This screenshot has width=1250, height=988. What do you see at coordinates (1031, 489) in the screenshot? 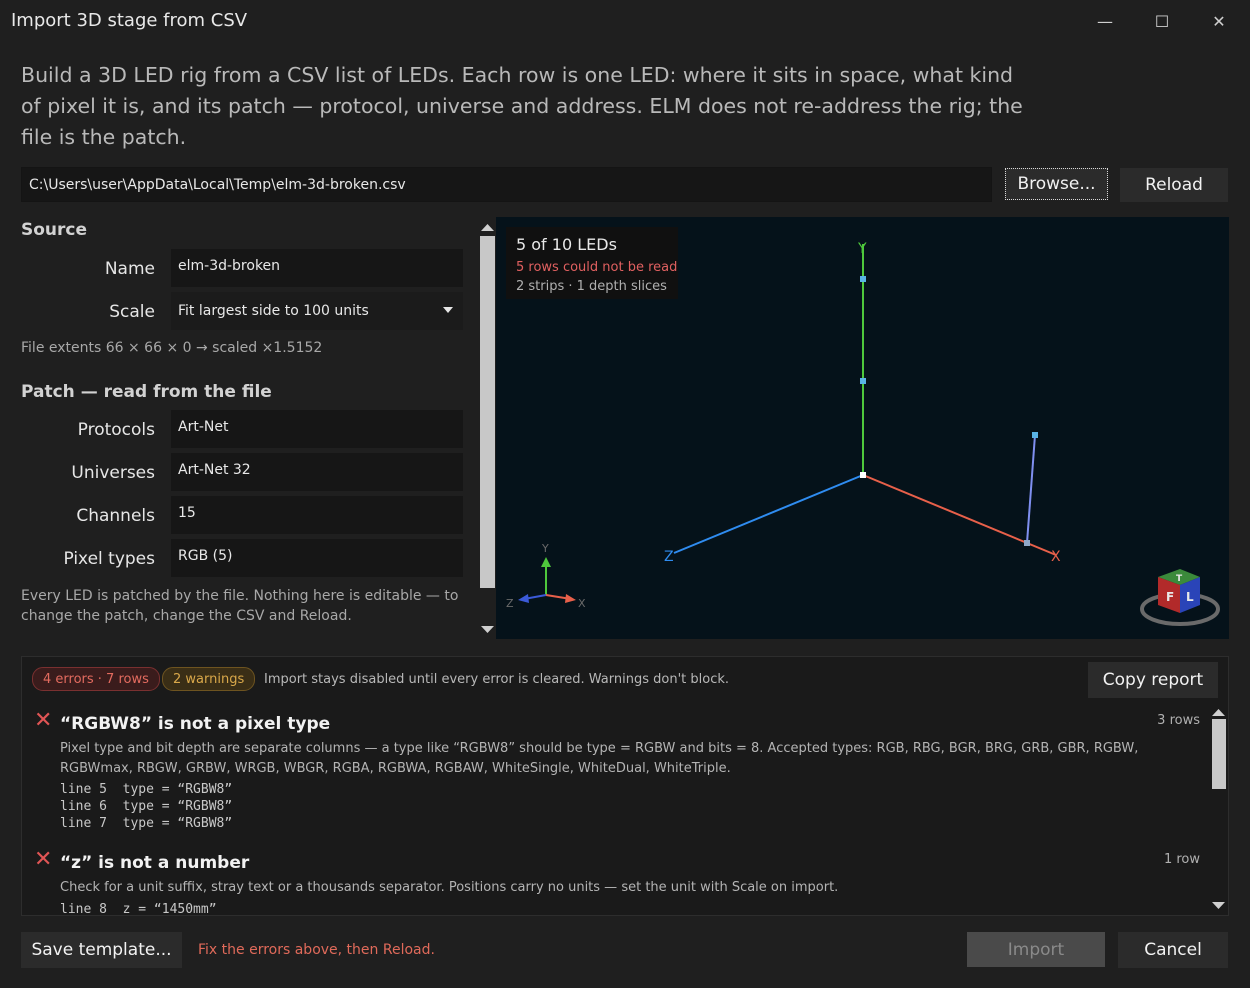
I see `led-strip-line` at bounding box center [1031, 489].